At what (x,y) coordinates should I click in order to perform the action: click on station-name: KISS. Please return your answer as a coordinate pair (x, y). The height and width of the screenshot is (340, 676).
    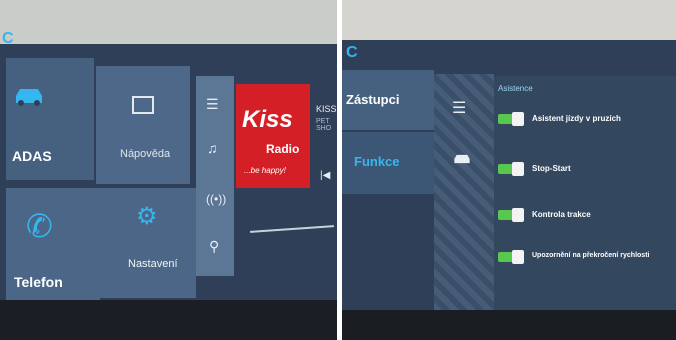
    Looking at the image, I should click on (326, 109).